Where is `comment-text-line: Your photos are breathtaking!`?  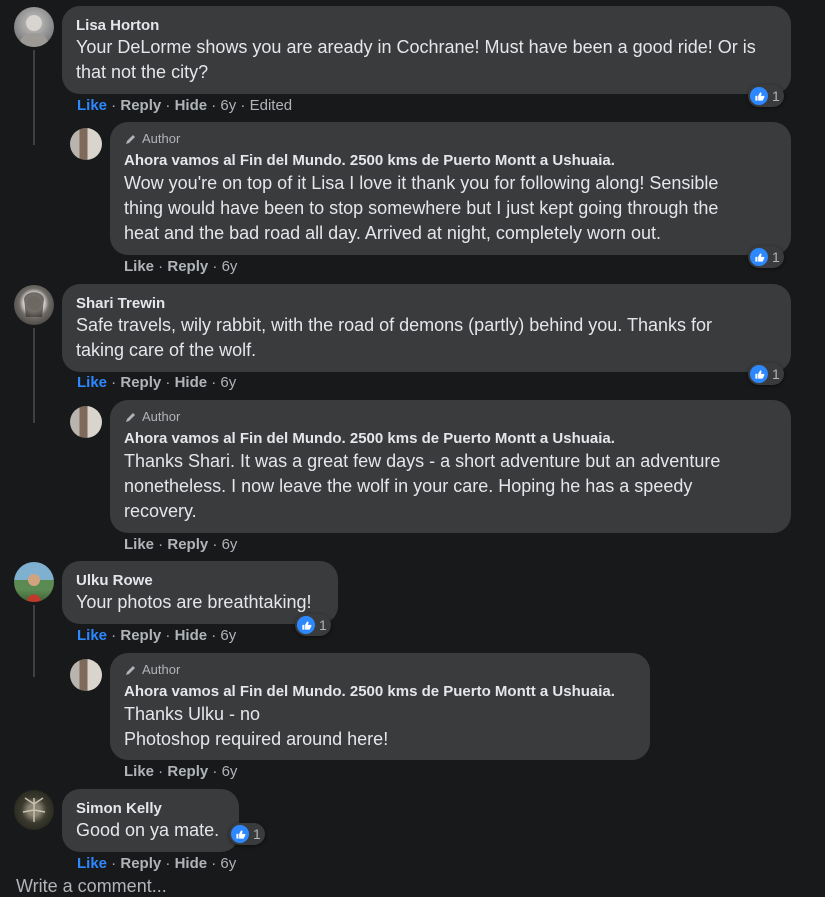
comment-text-line: Your photos are breathtaking! is located at coordinates (194, 602).